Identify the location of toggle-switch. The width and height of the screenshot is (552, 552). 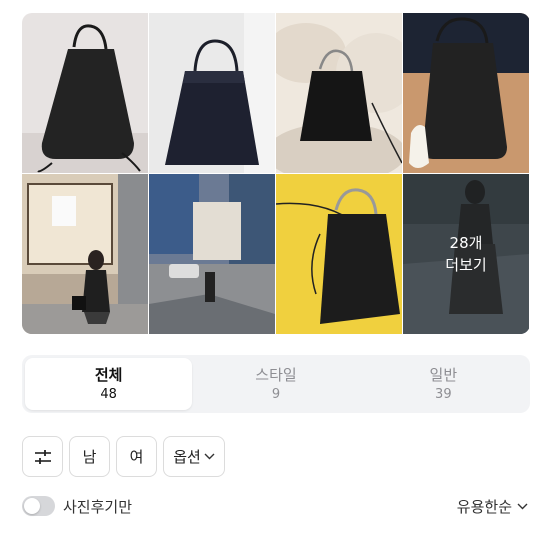
(38, 506).